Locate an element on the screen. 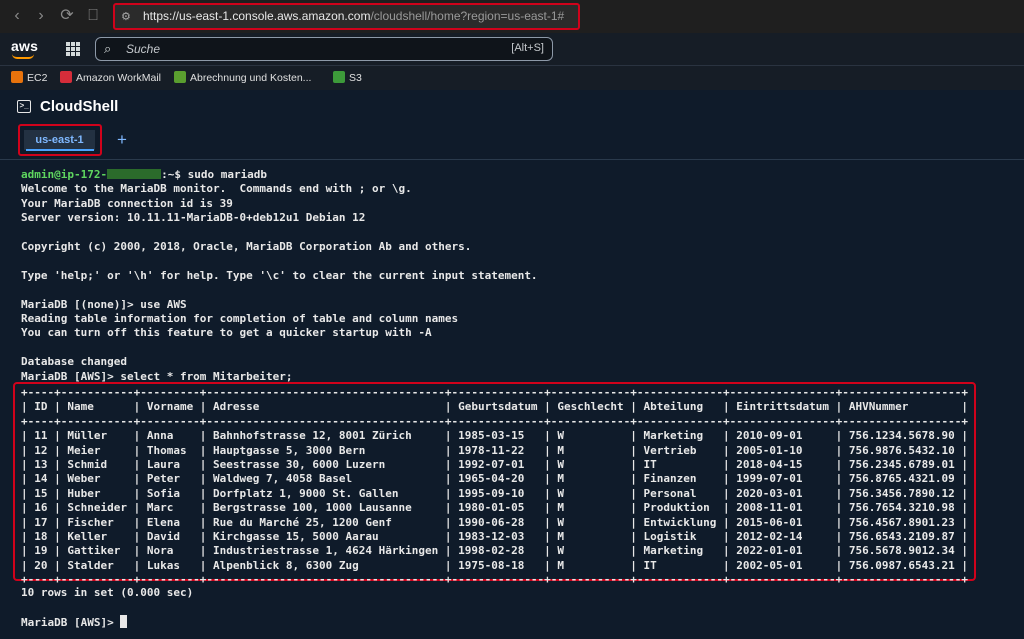 The width and height of the screenshot is (1024, 639). terminal-line: MariaDB [(none)]> use AWS is located at coordinates (104, 304).